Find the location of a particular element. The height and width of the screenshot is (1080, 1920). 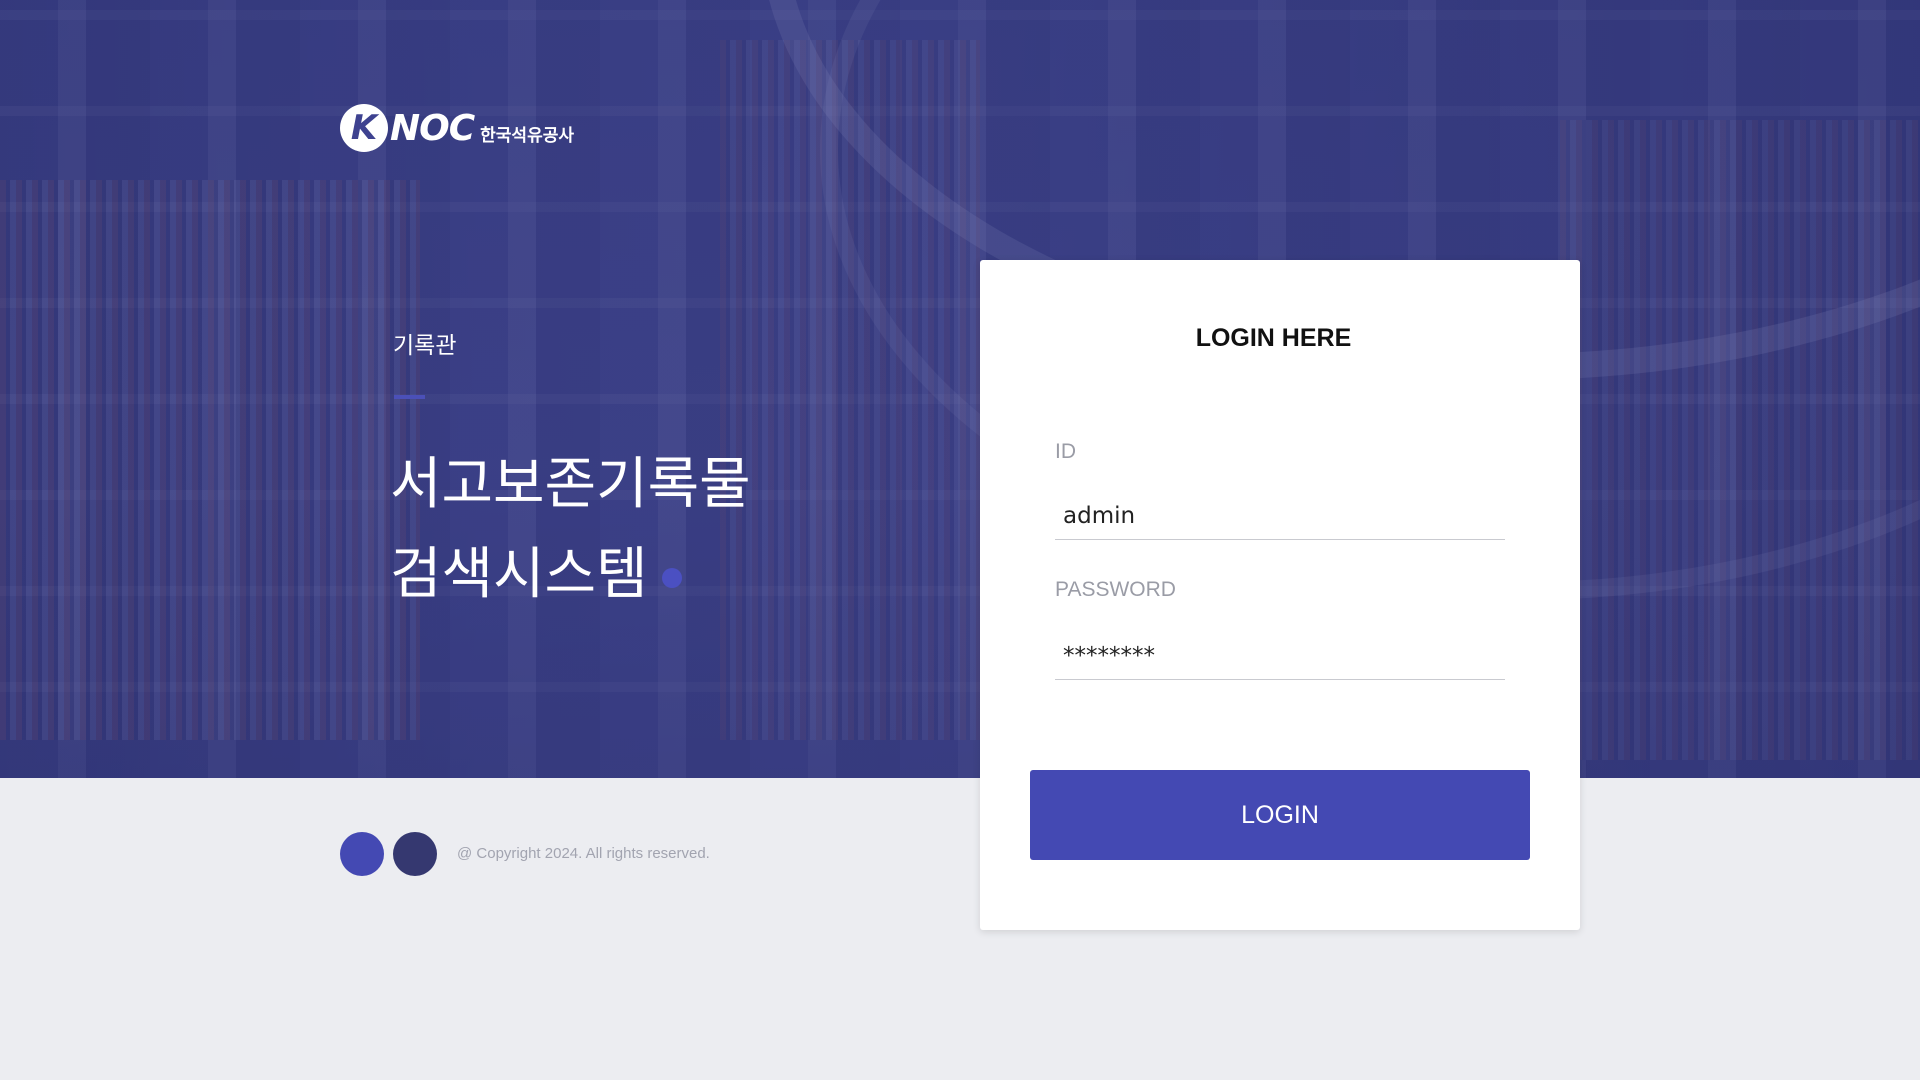

password-label: PASSWORD is located at coordinates (1115, 589).